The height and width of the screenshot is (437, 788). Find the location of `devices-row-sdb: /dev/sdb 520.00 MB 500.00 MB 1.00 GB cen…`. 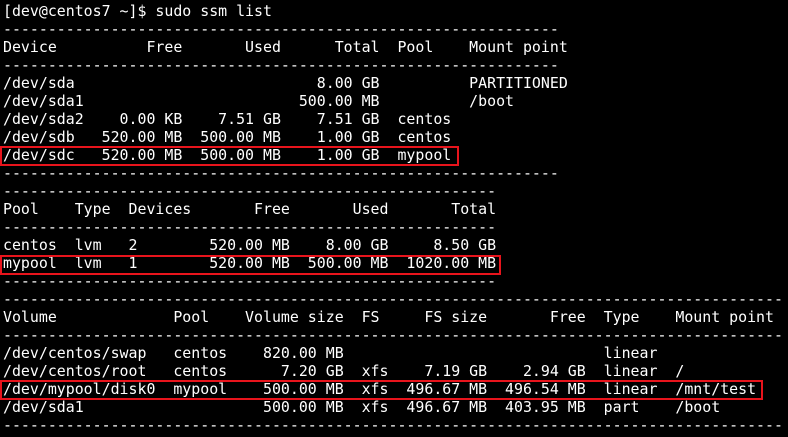

devices-row-sdb: /dev/sdb 520.00 MB 500.00 MB 1.00 GB cen… is located at coordinates (227, 137).